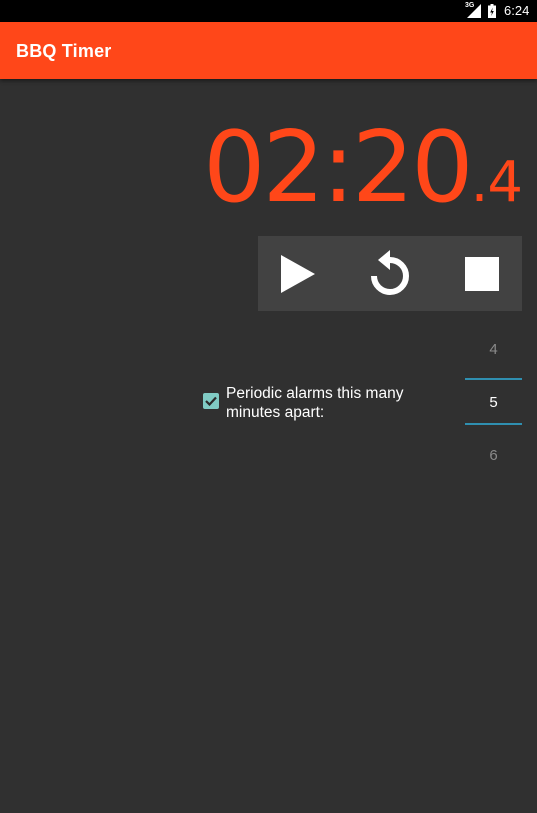 This screenshot has width=537, height=813. I want to click on periodic-alarm-option: Periodic alarms this many minutes apart:, so click(330, 402).